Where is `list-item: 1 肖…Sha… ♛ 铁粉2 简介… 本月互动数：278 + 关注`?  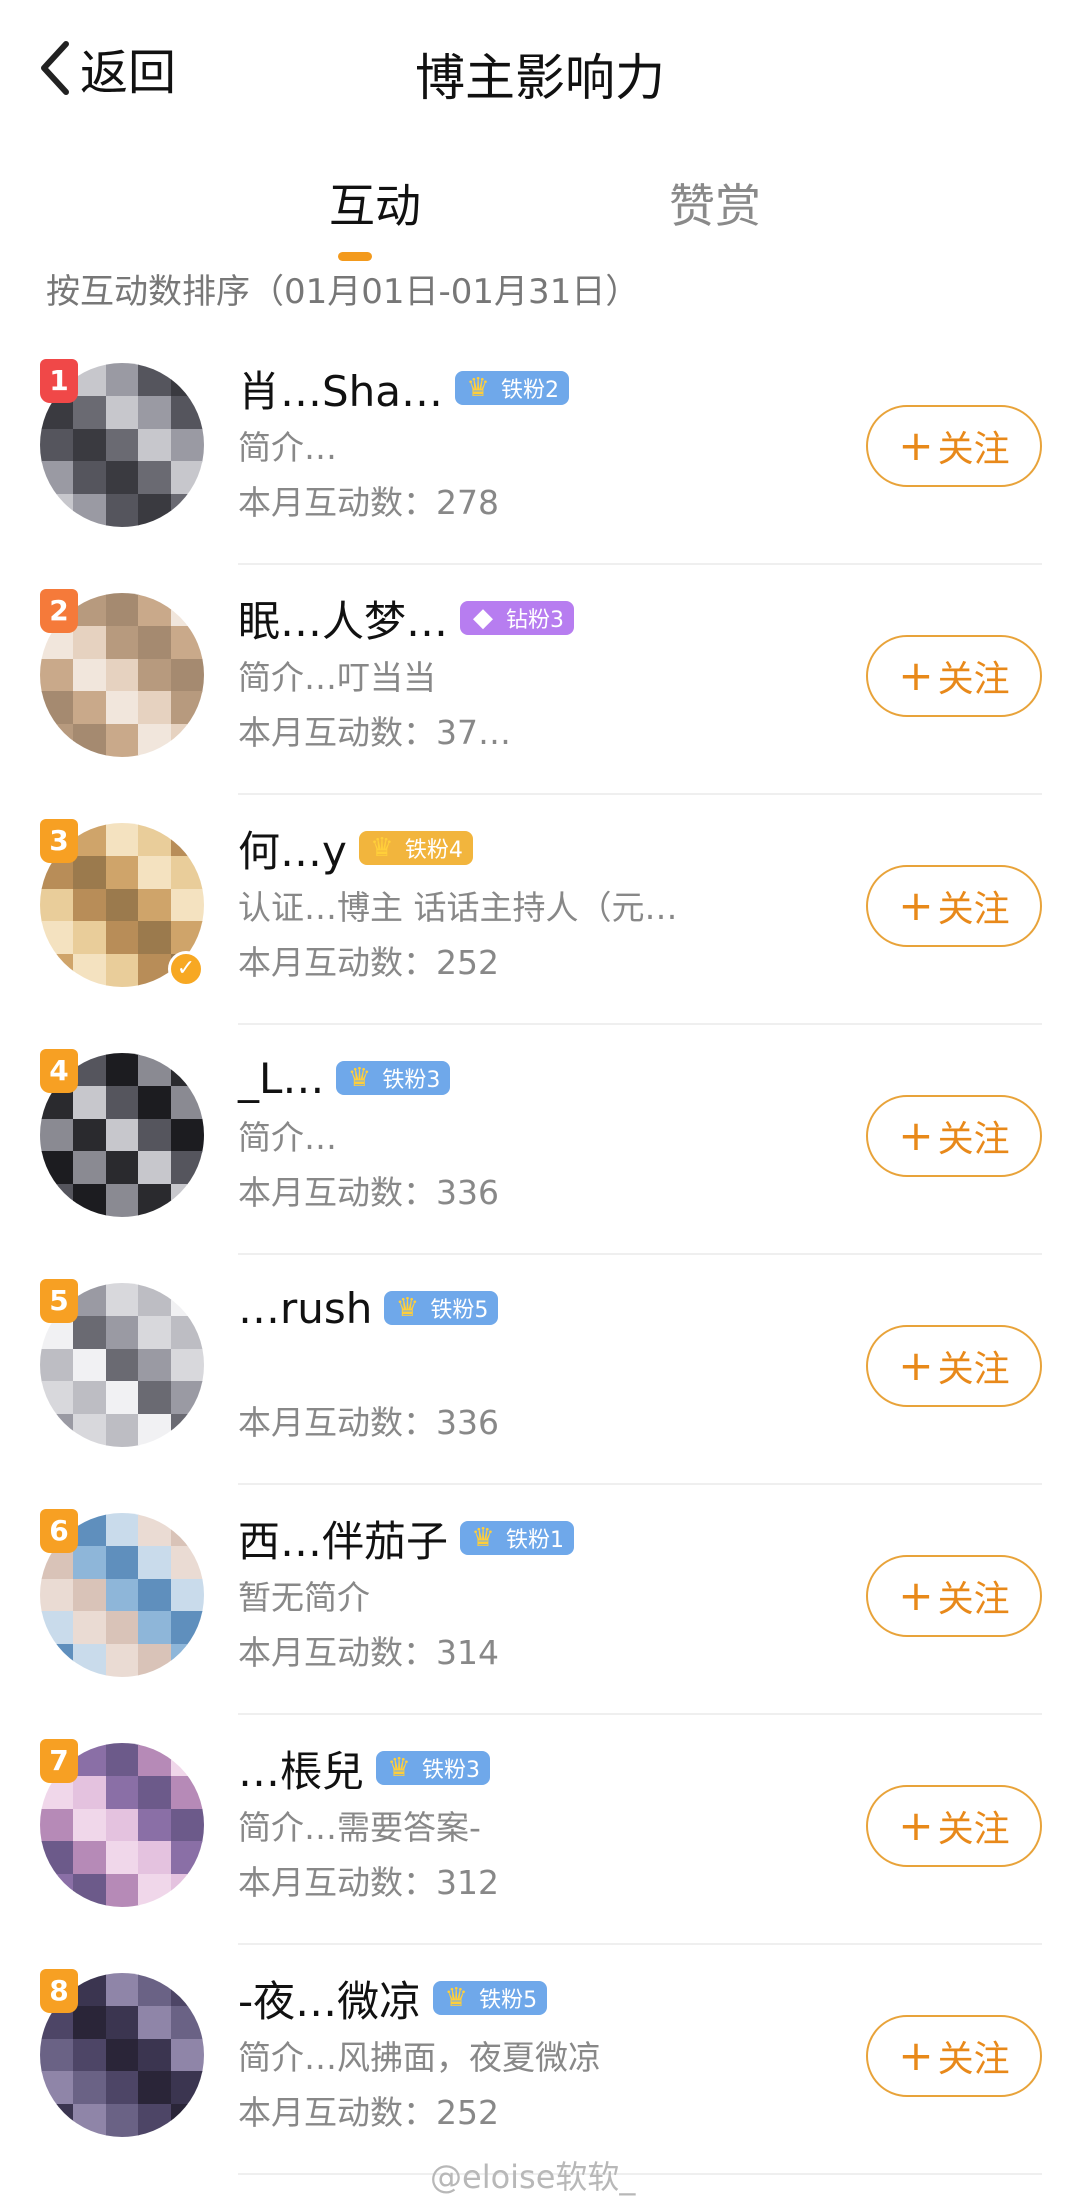
list-item: 1 肖…Sha… ♛ 铁粉2 简介… 本月互动数：278 + 关注 is located at coordinates (540, 450).